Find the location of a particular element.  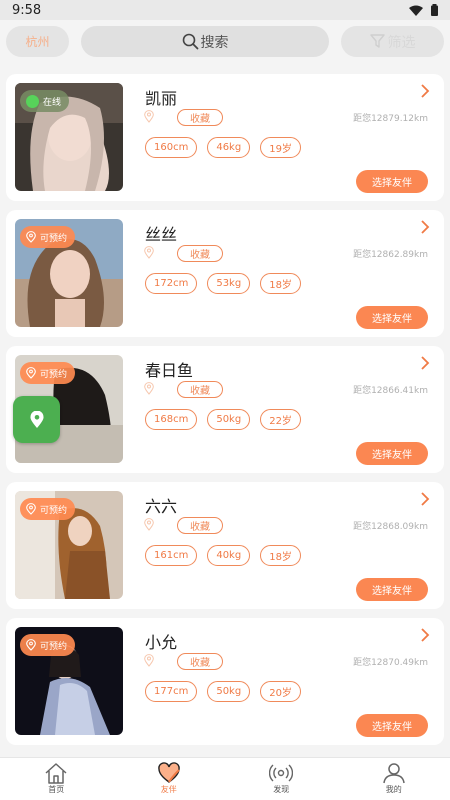

attribute-tags: 177cm 50kg 20岁 is located at coordinates (223, 691).